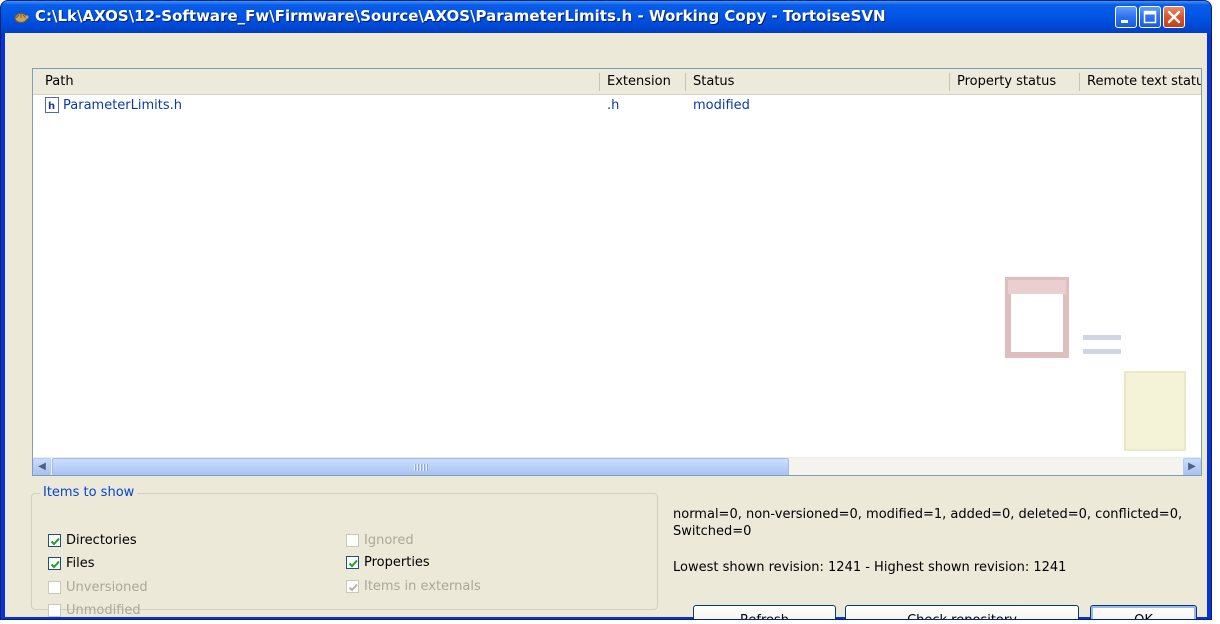  What do you see at coordinates (42, 466) in the screenshot?
I see `scroll-left-arrow-icon: ◀` at bounding box center [42, 466].